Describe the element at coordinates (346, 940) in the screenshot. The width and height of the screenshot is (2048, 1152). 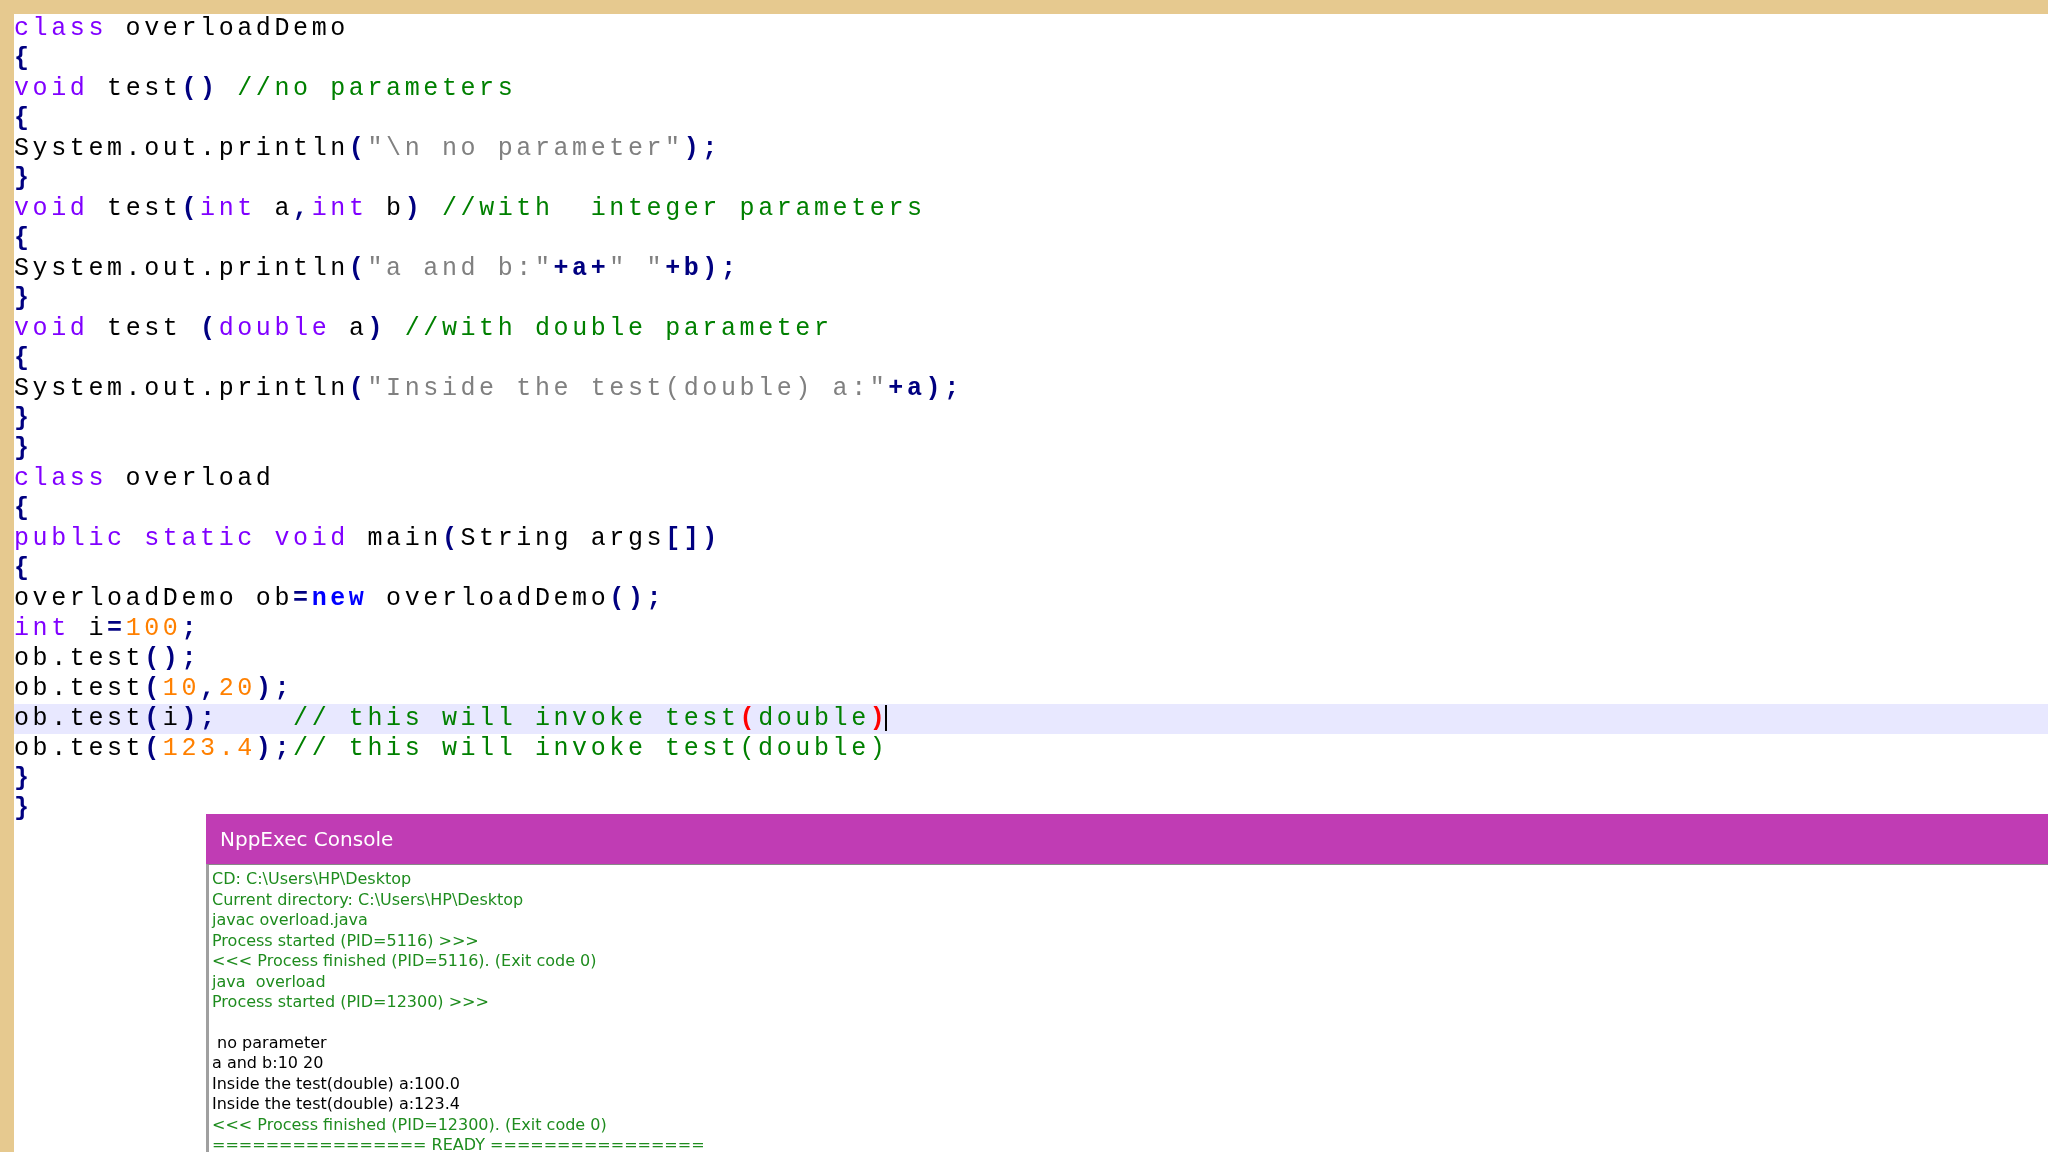
I see `console-line: Process started (PID=5116) >>>` at that location.